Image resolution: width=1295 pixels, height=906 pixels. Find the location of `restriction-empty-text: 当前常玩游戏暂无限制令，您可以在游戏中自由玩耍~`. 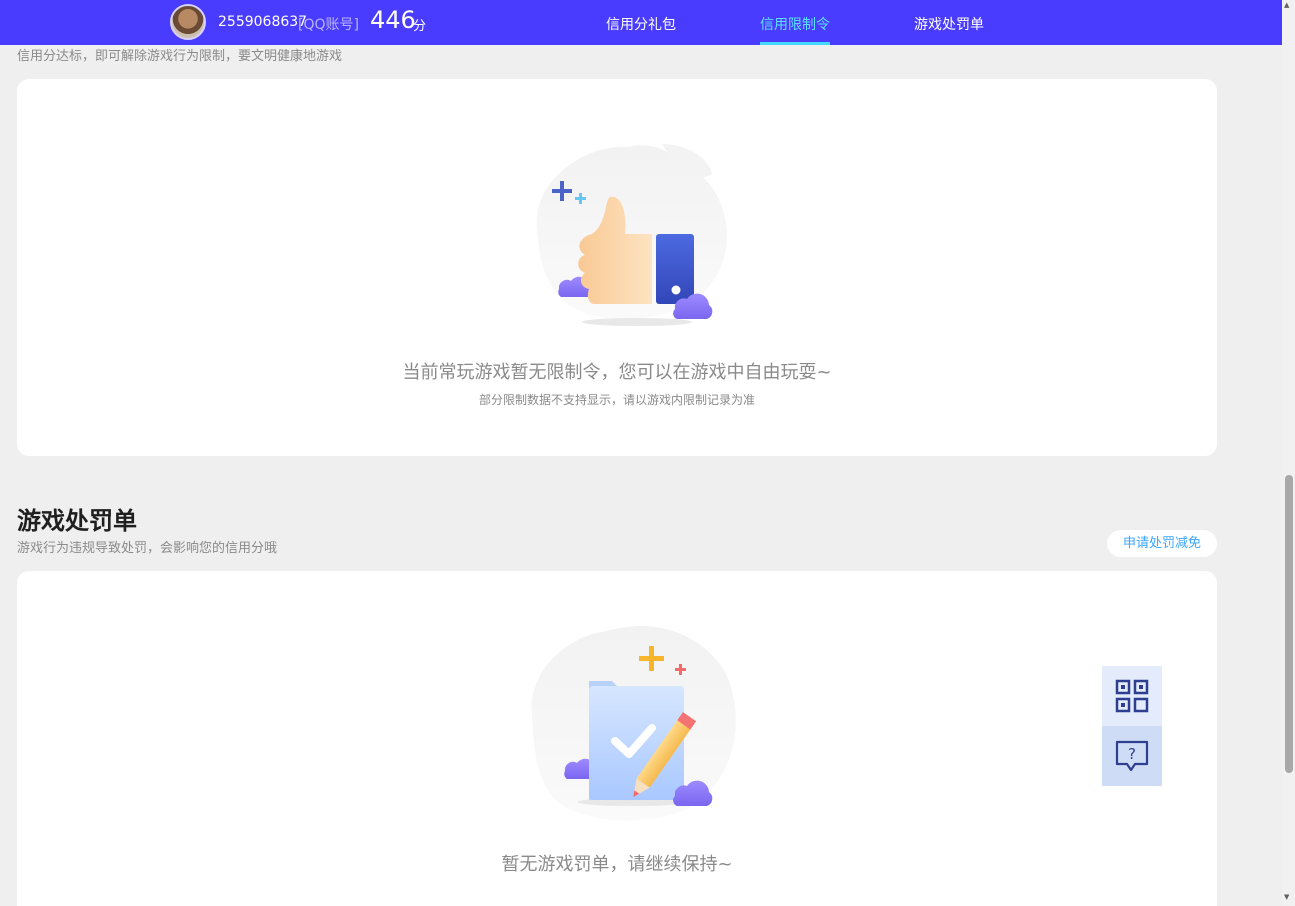

restriction-empty-text: 当前常玩游戏暂无限制令，您可以在游戏中自由玩耍~ is located at coordinates (617, 372).